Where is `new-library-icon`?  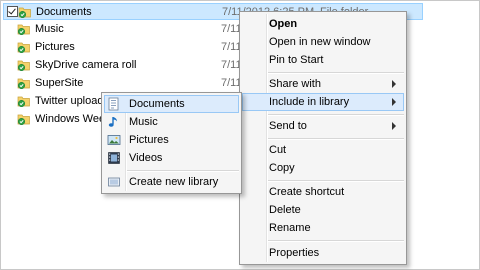
new-library-icon is located at coordinates (114, 182).